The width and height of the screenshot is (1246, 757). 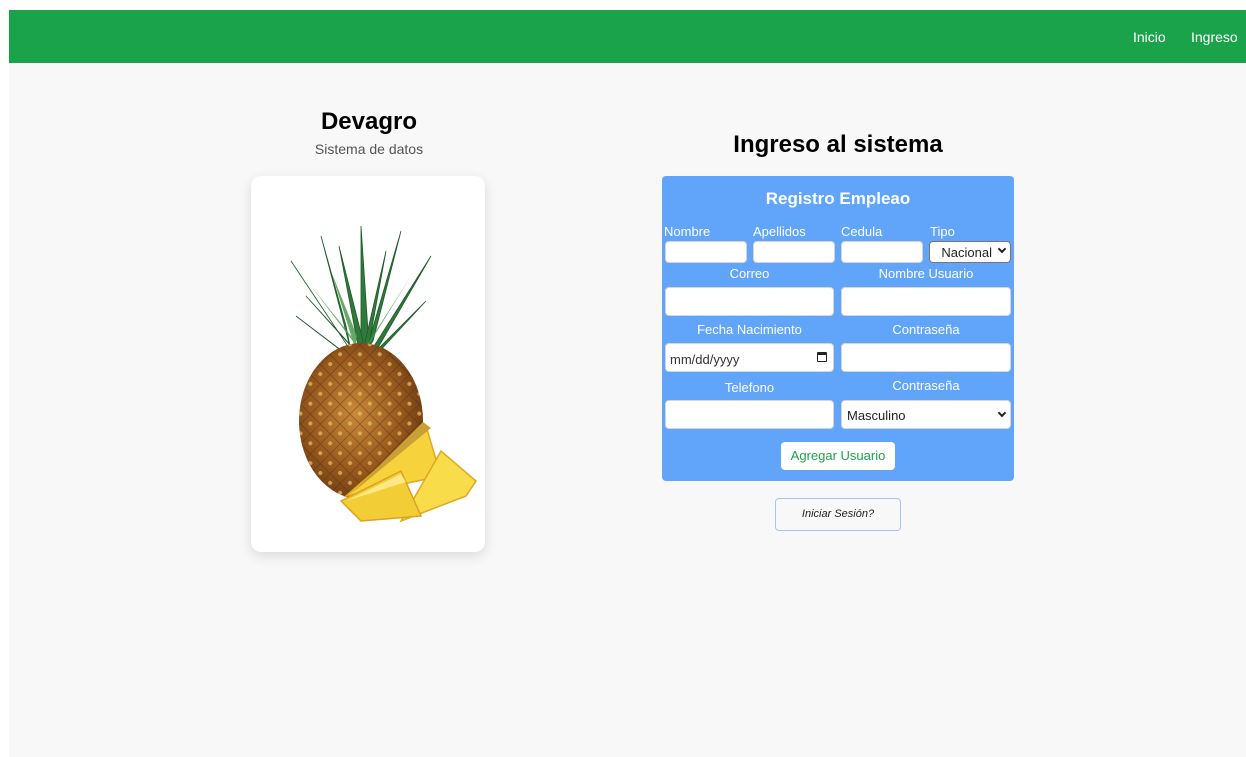 What do you see at coordinates (942, 231) in the screenshot?
I see `label-tipo: Tipo` at bounding box center [942, 231].